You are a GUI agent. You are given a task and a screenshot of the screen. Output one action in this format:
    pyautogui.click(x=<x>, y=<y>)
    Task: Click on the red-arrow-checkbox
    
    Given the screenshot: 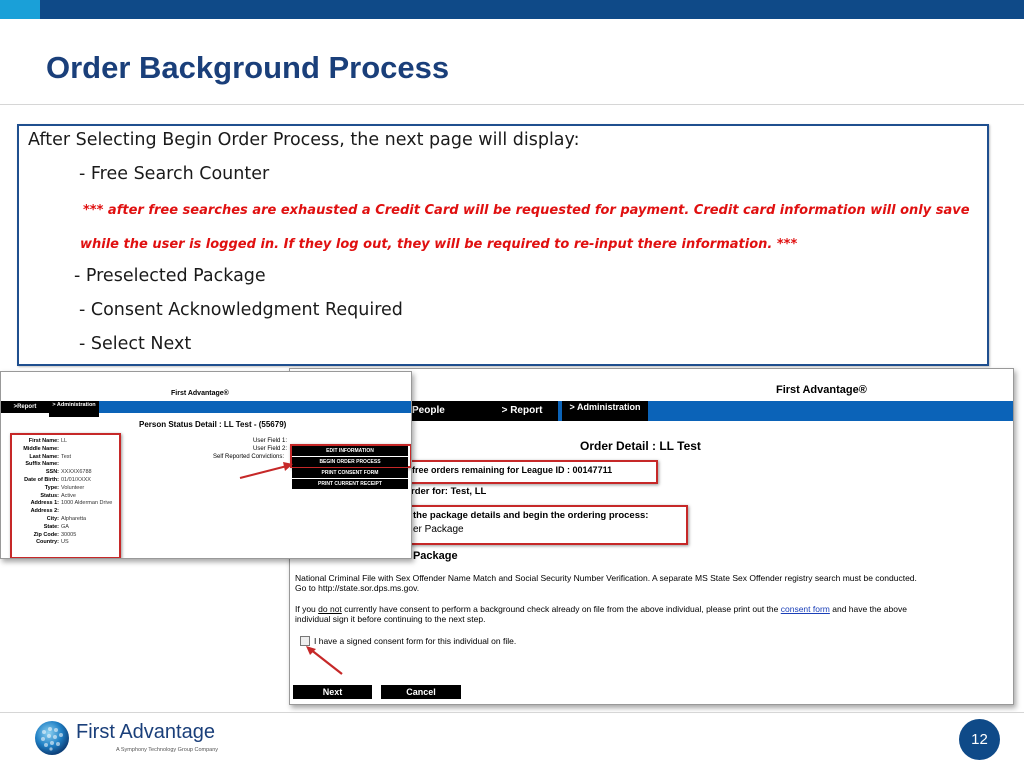 What is the action you would take?
    pyautogui.click(x=324, y=660)
    